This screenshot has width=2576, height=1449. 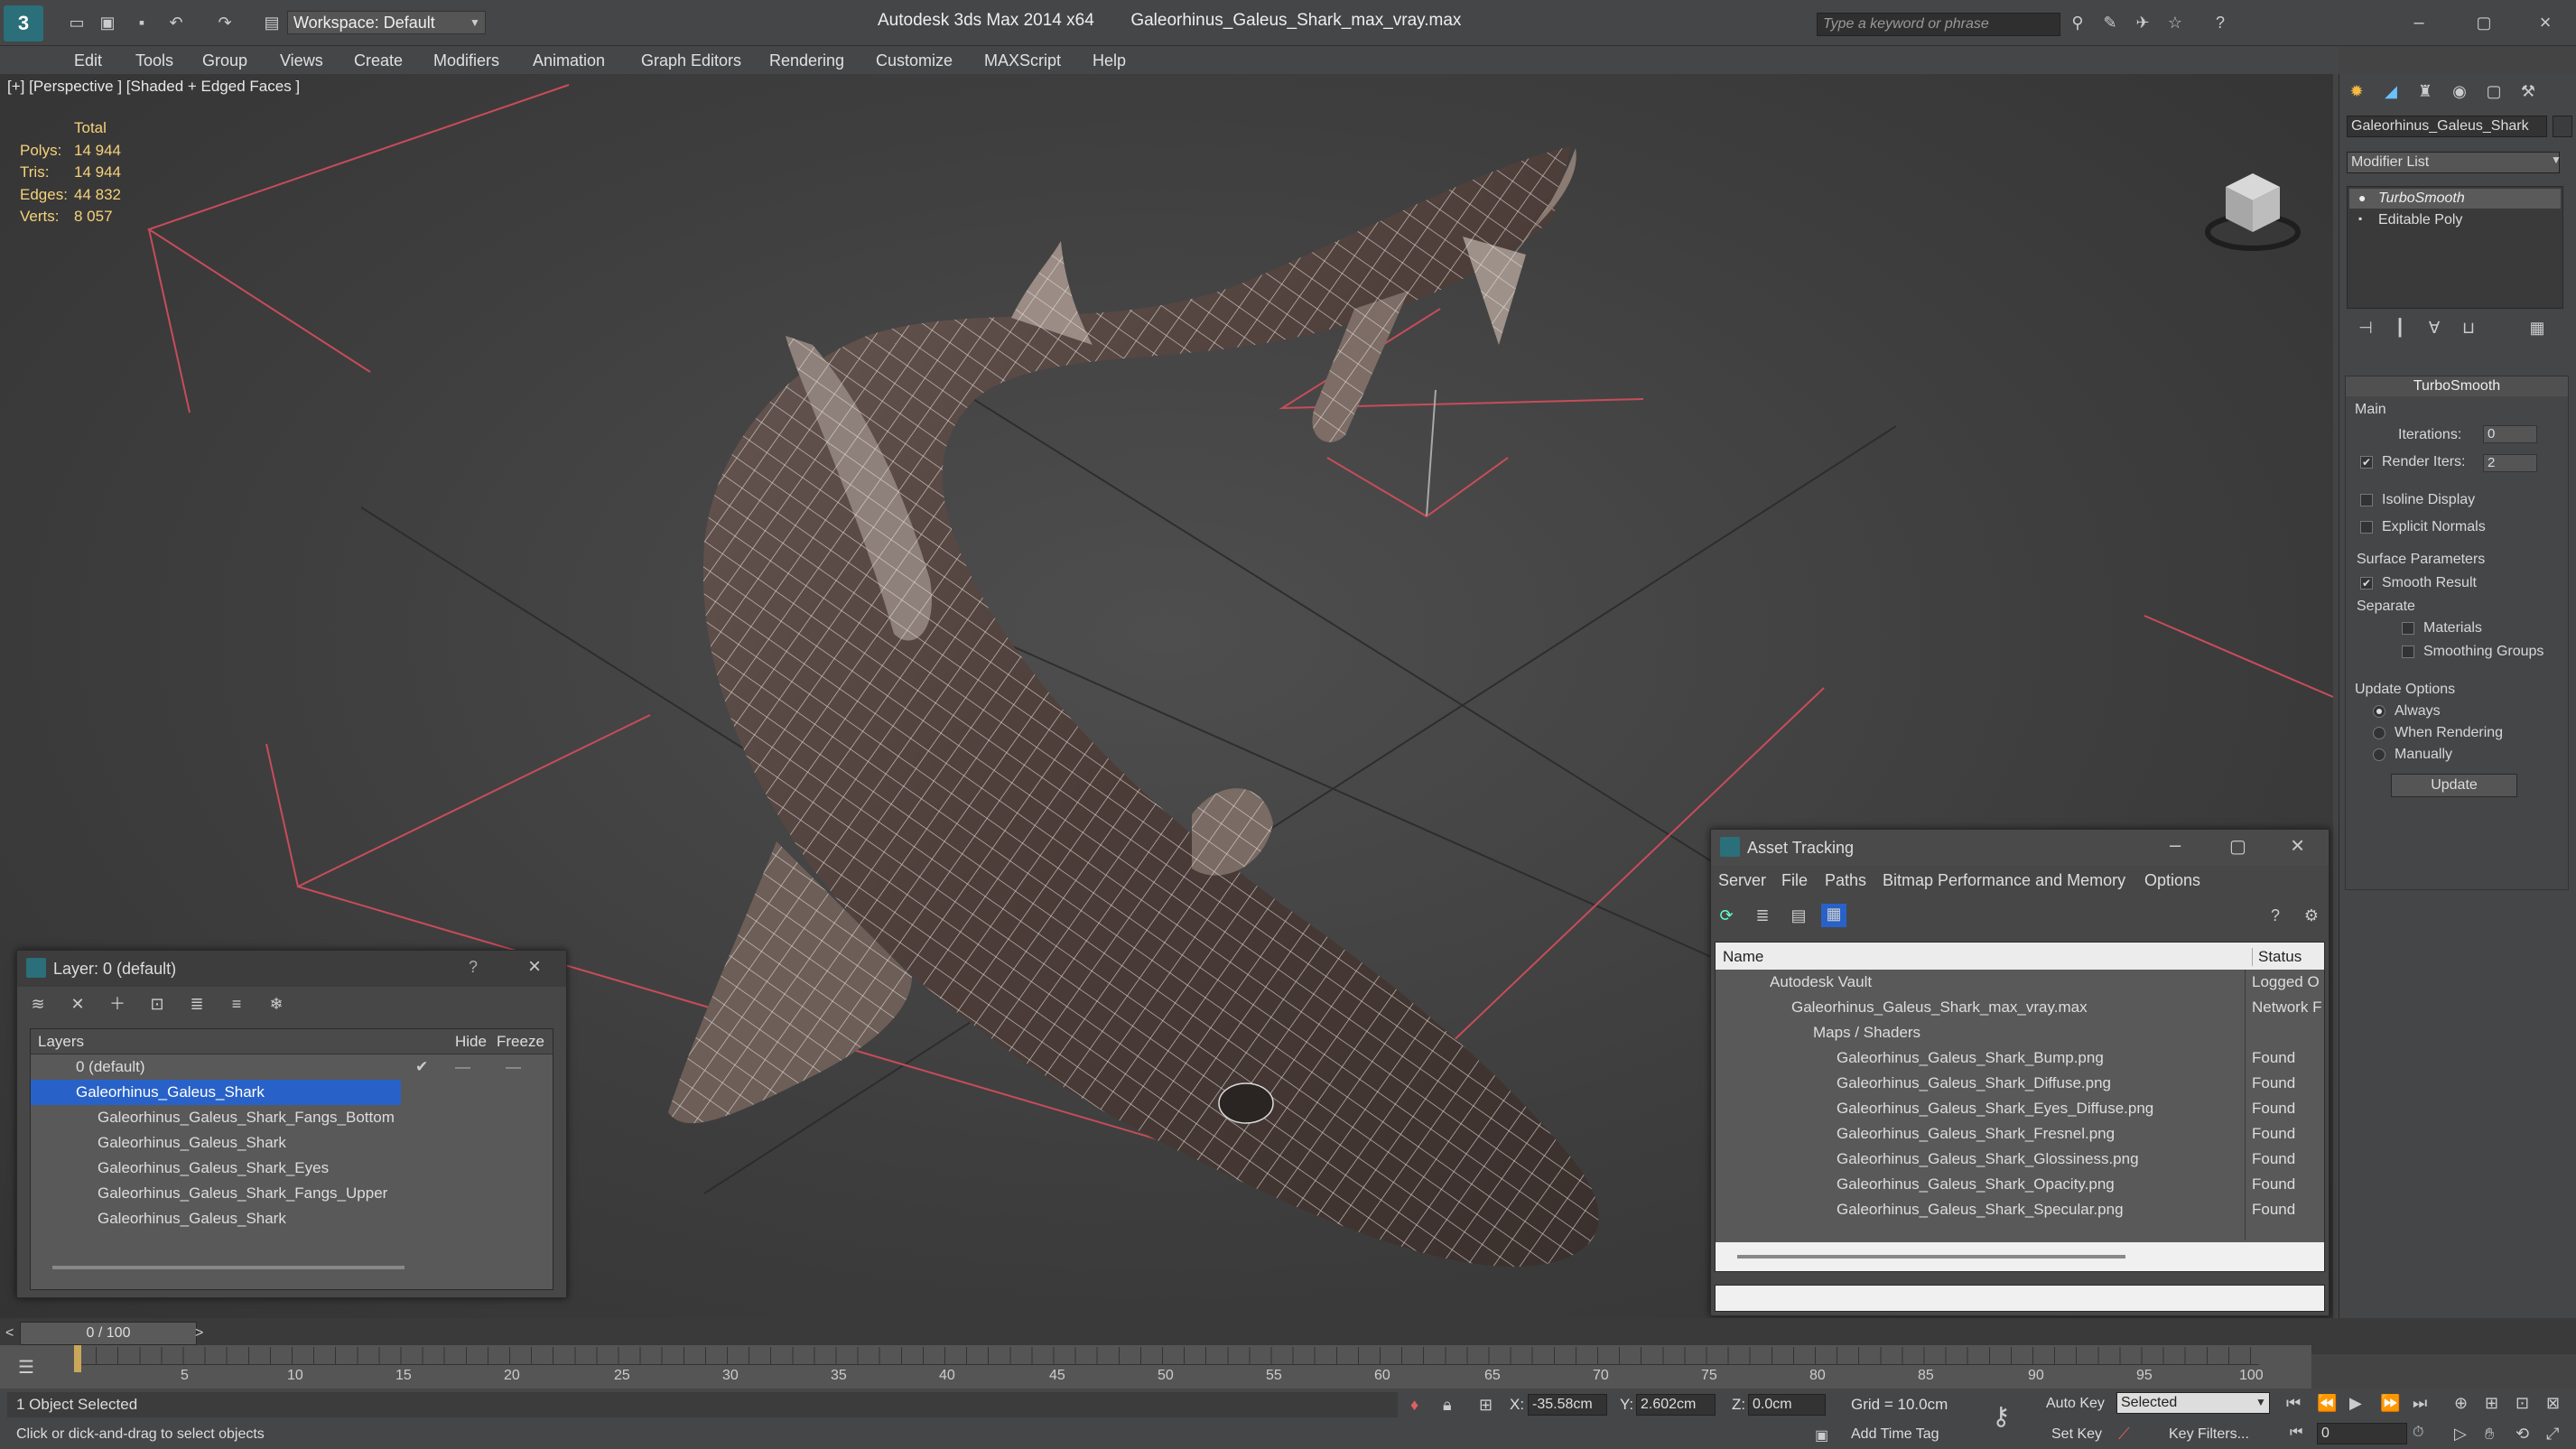 I want to click on object-name-field: Galeorhinus_Galeus_Shark, so click(x=2447, y=126).